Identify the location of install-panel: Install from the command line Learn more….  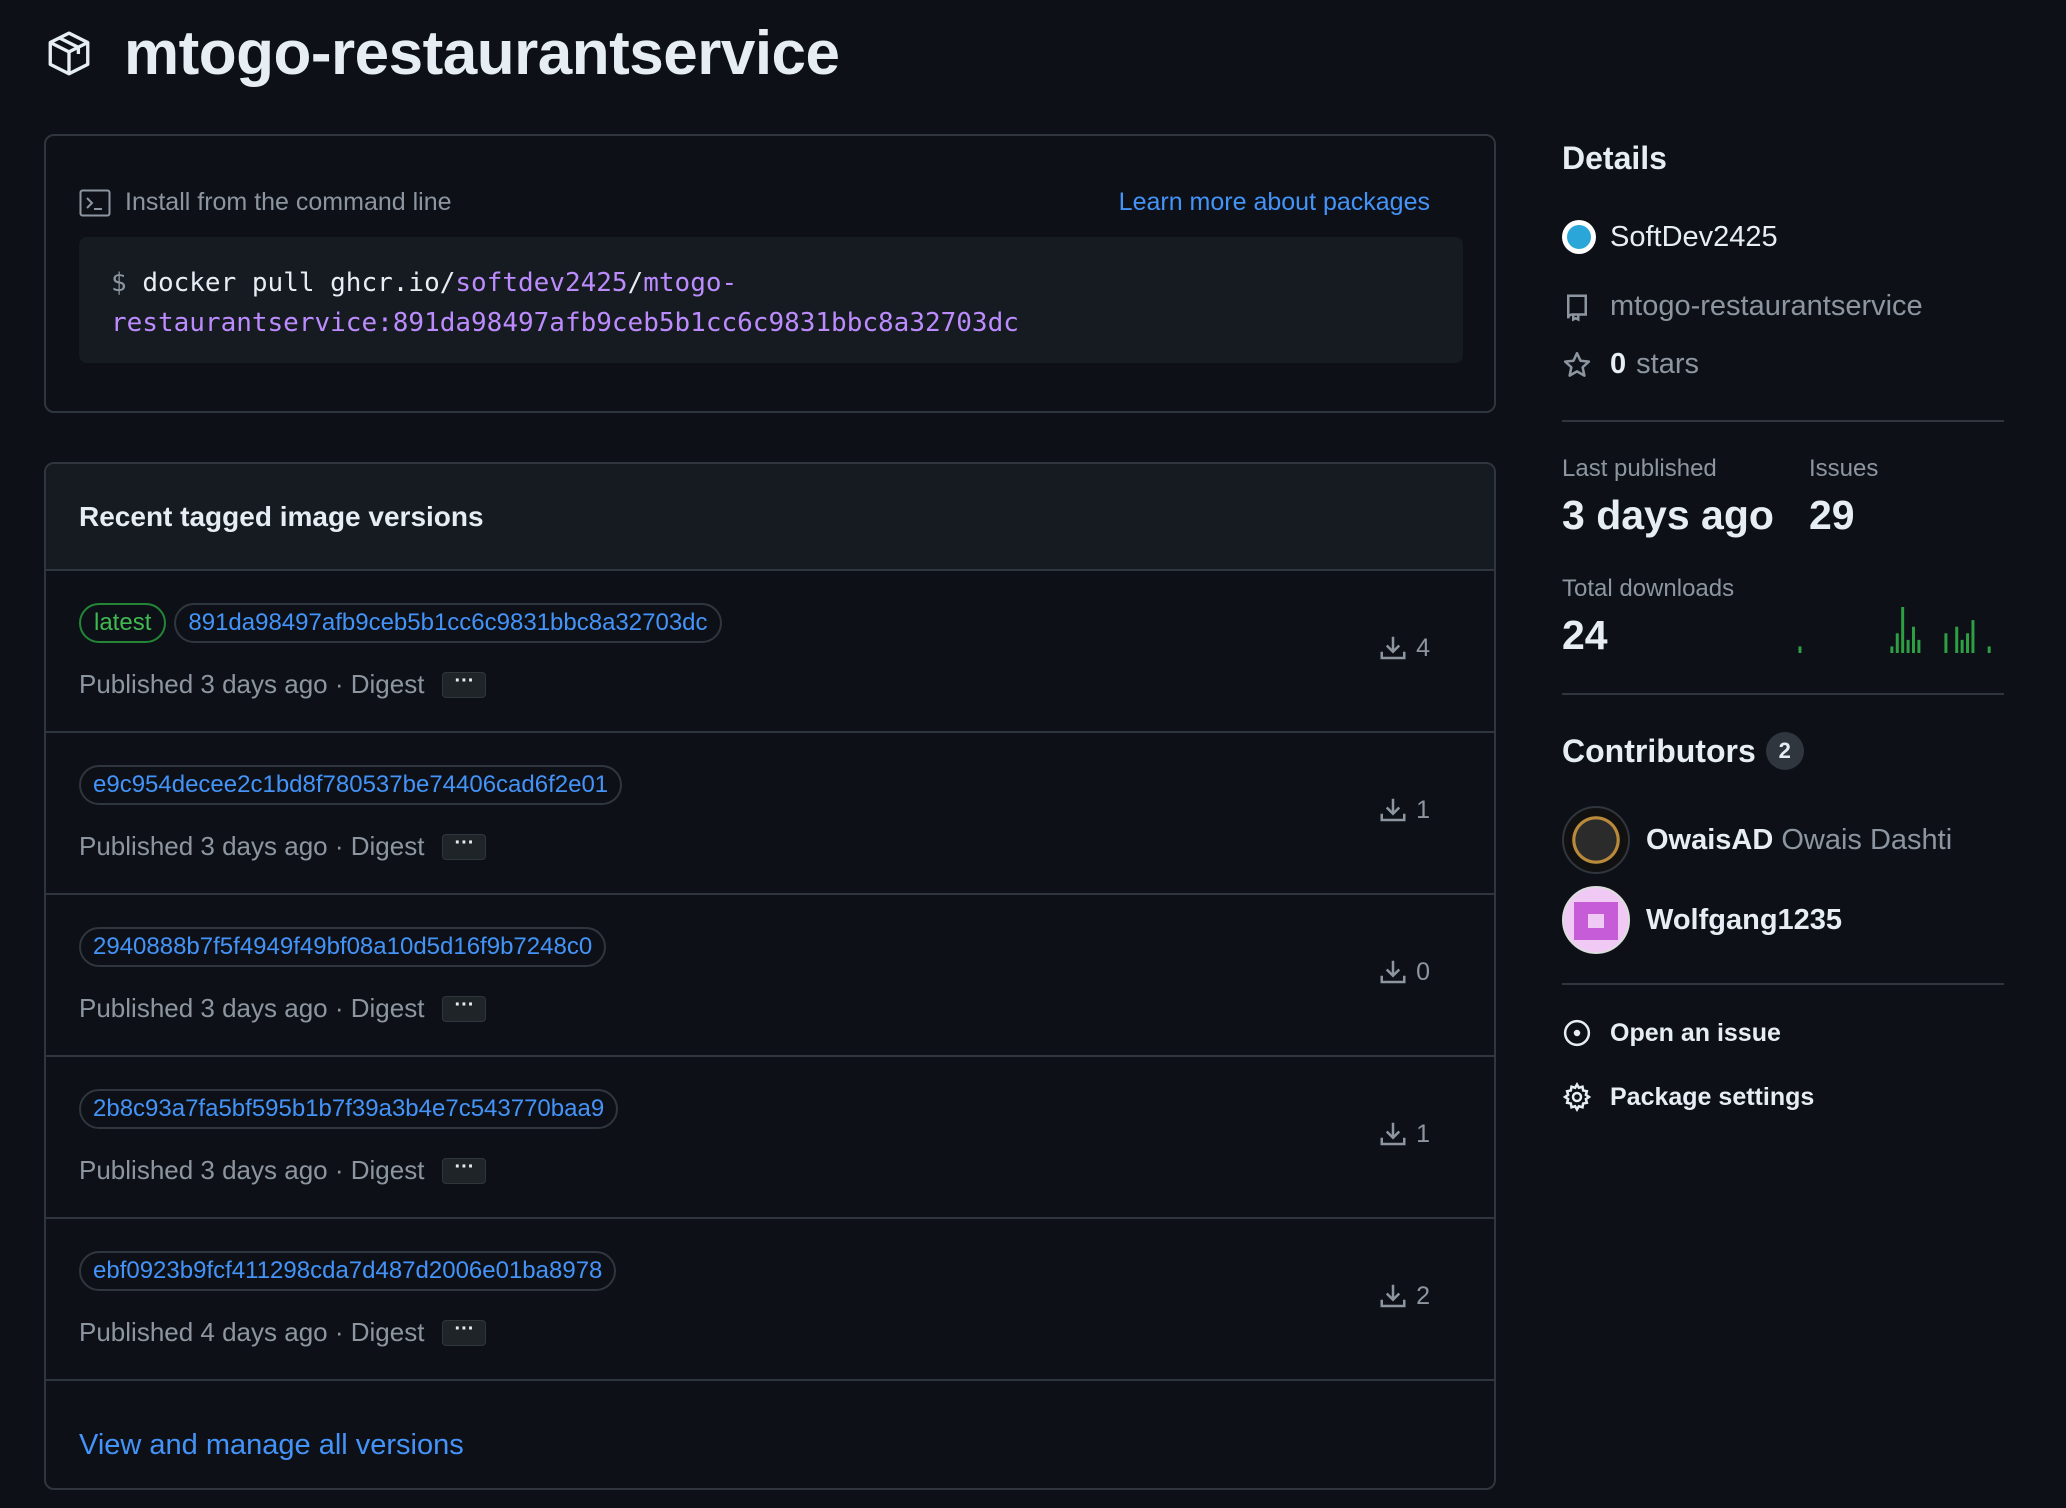
(770, 273).